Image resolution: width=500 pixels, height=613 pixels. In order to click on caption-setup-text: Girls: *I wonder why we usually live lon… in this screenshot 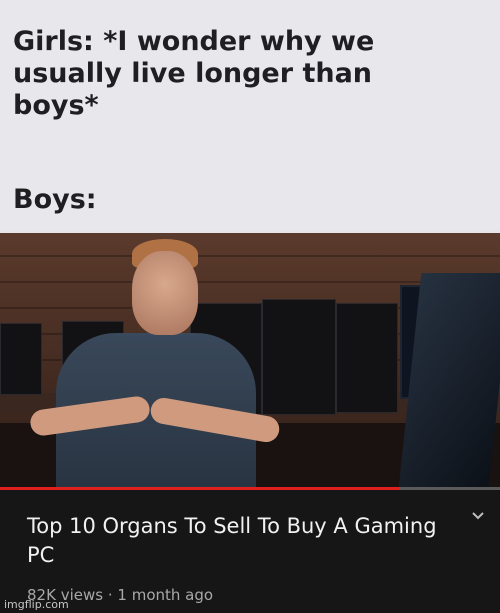, I will do `click(194, 73)`.